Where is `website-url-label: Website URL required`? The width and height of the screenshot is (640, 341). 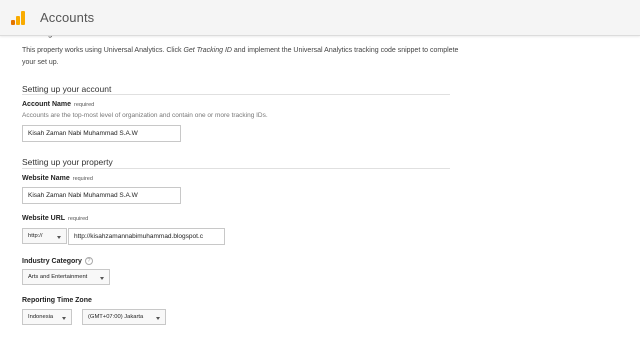
website-url-label: Website URL required is located at coordinates (55, 218).